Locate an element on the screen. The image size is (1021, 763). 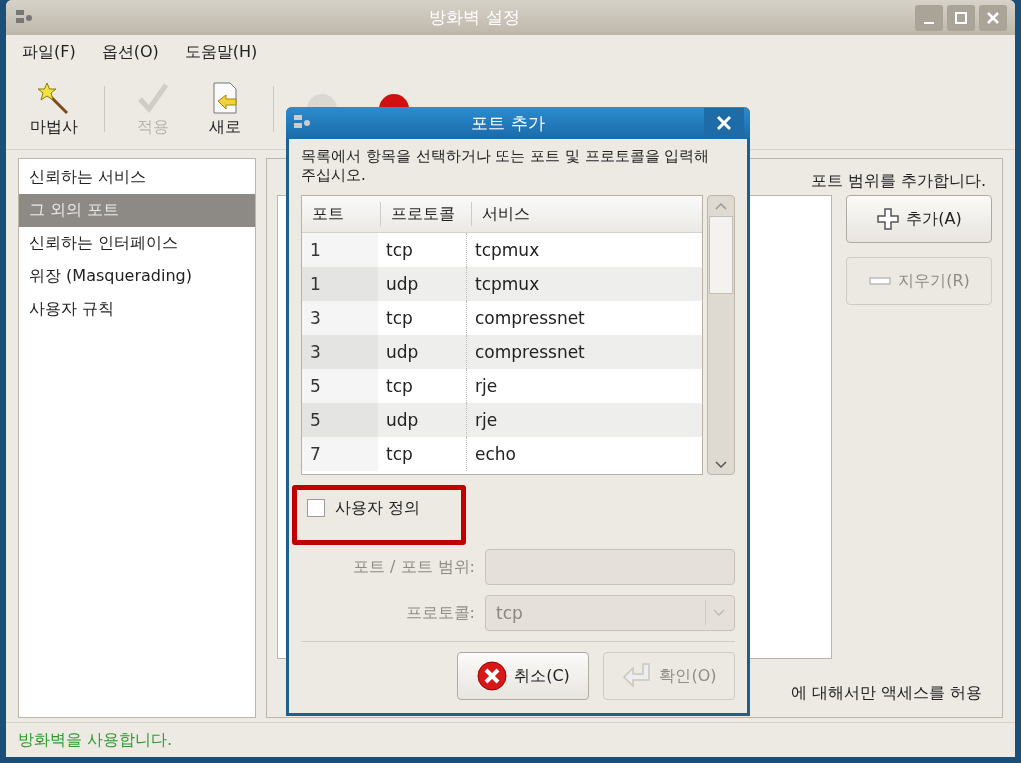
table-row: 1 tcp tcpmux is located at coordinates (502, 250).